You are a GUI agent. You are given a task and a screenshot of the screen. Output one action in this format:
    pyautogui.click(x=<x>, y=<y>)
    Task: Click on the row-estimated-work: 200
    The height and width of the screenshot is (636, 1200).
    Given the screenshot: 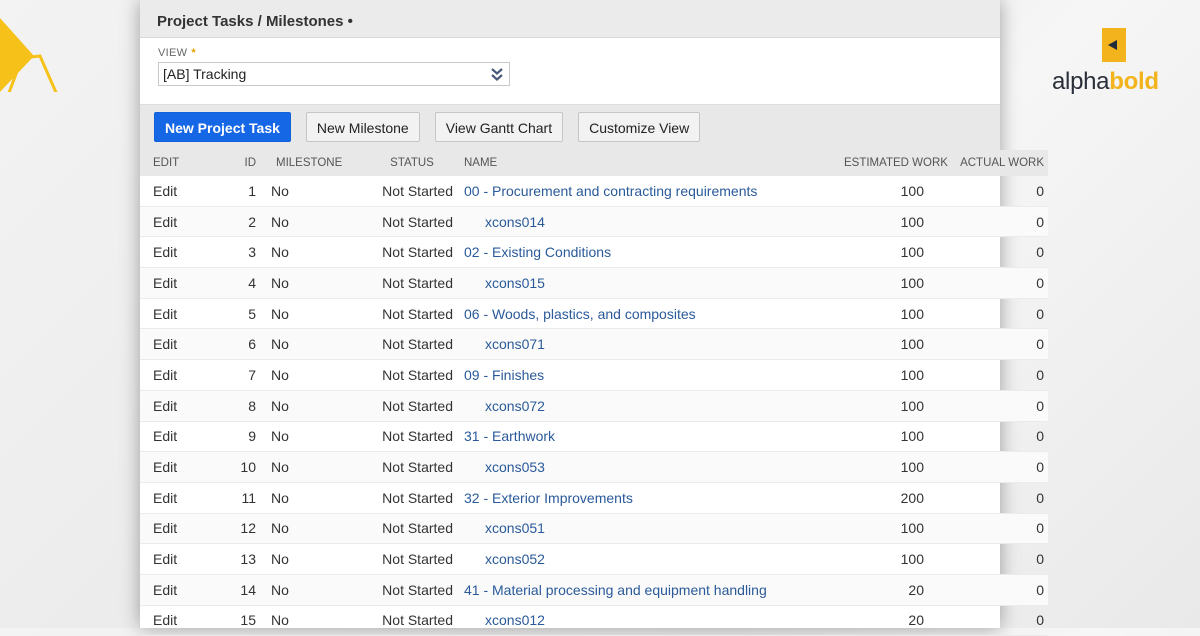 What is the action you would take?
    pyautogui.click(x=884, y=498)
    